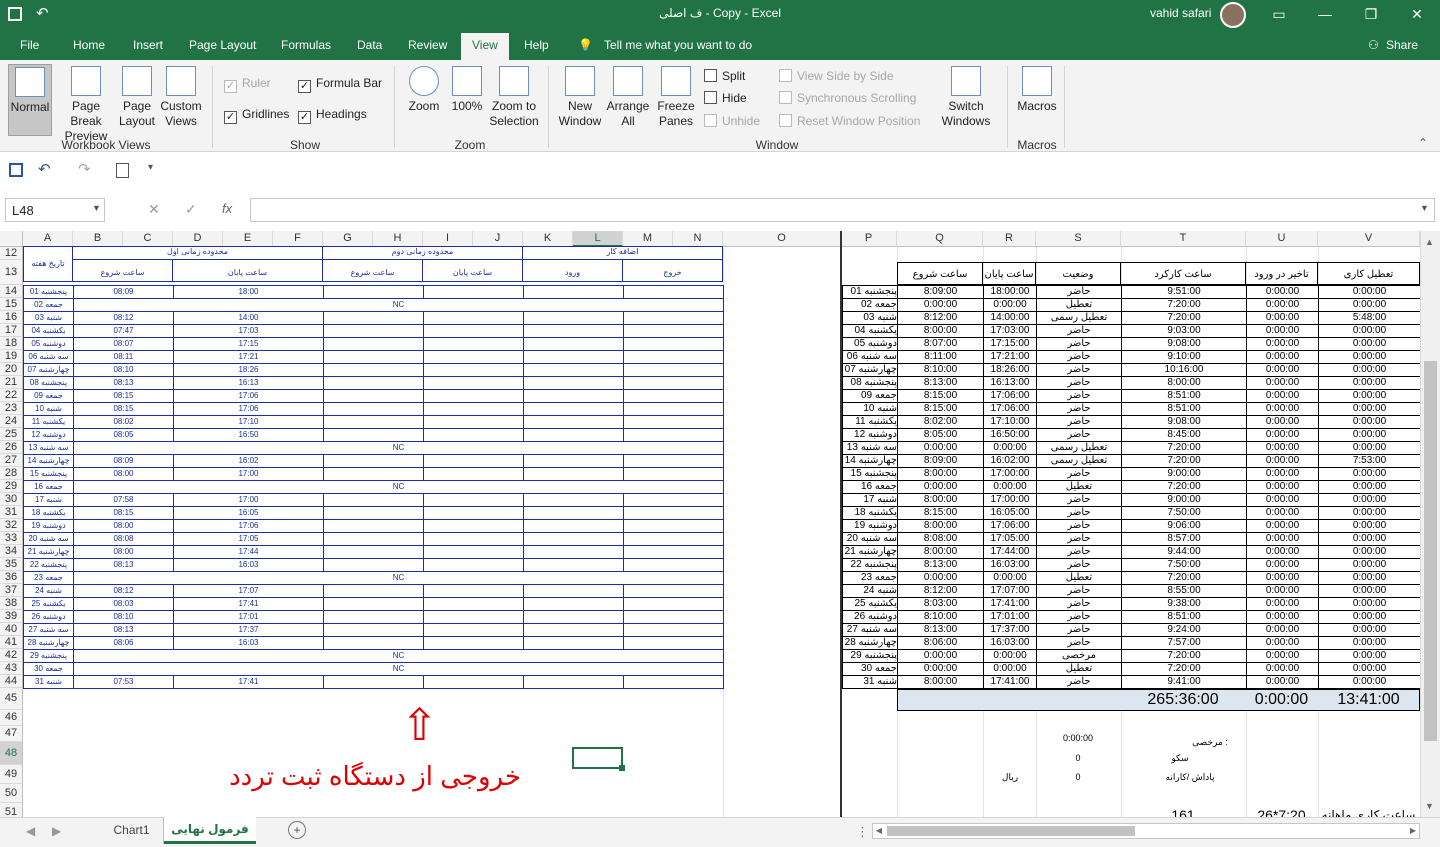 This screenshot has height=847, width=1440. What do you see at coordinates (340, 84) in the screenshot?
I see `formula-bar-checkbox: ✓ Formula Bar` at bounding box center [340, 84].